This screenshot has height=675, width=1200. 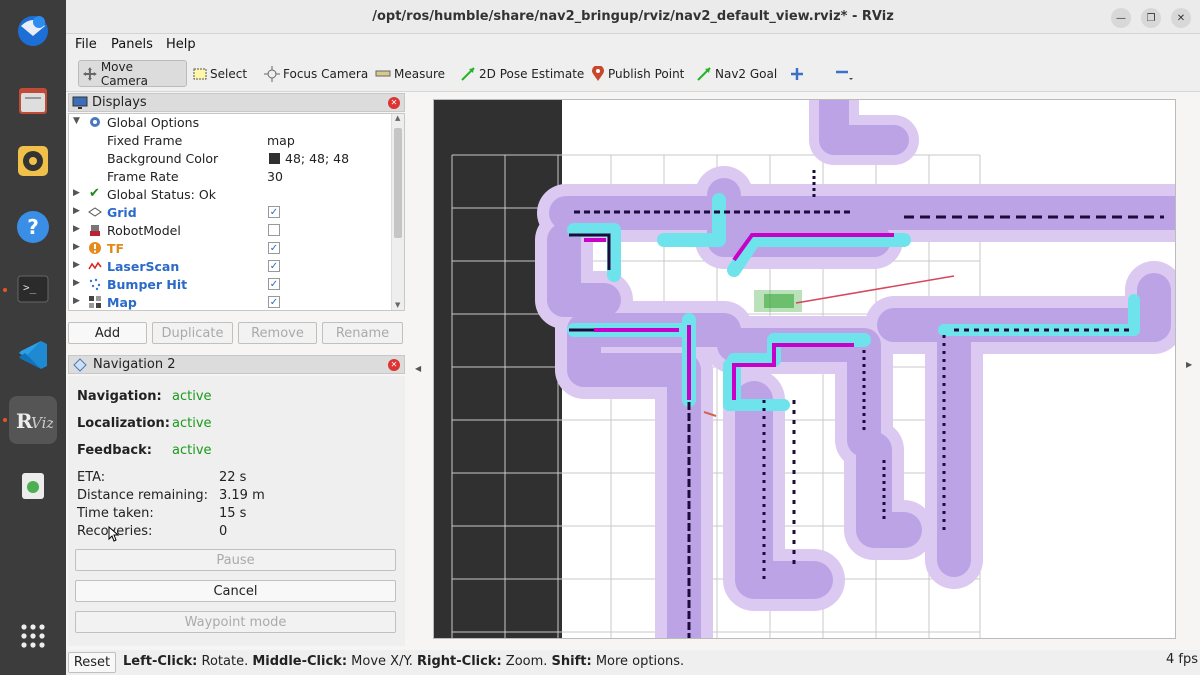 I want to click on map-icon, so click(x=95, y=302).